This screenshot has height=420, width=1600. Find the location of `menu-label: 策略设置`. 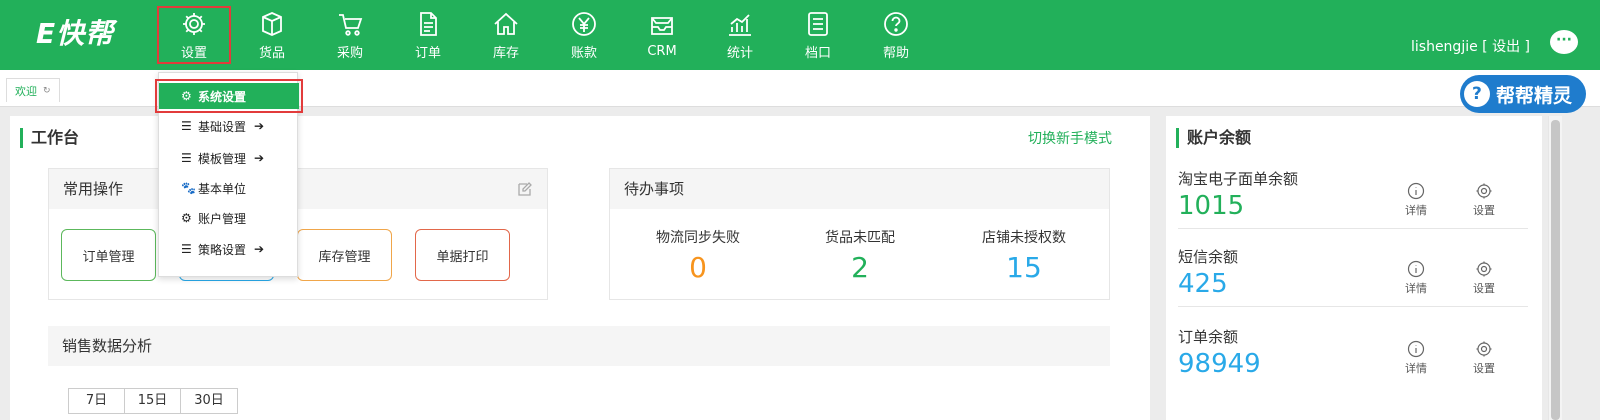

menu-label: 策略设置 is located at coordinates (222, 249).